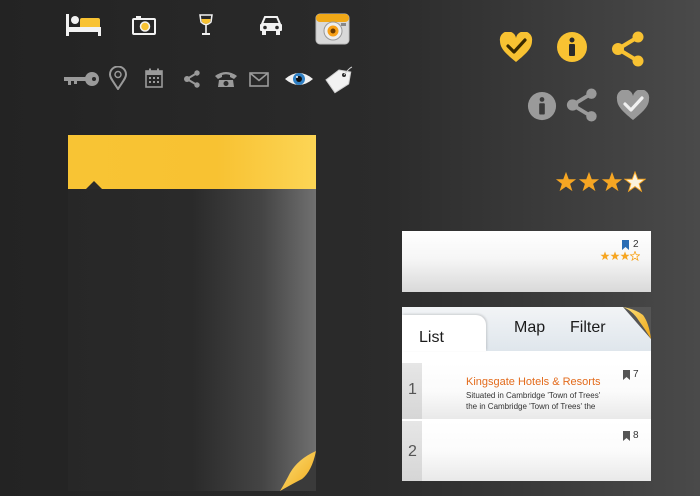 Image resolution: width=700 pixels, height=496 pixels. Describe the element at coordinates (529, 328) in the screenshot. I see `tab-map: Map` at that location.